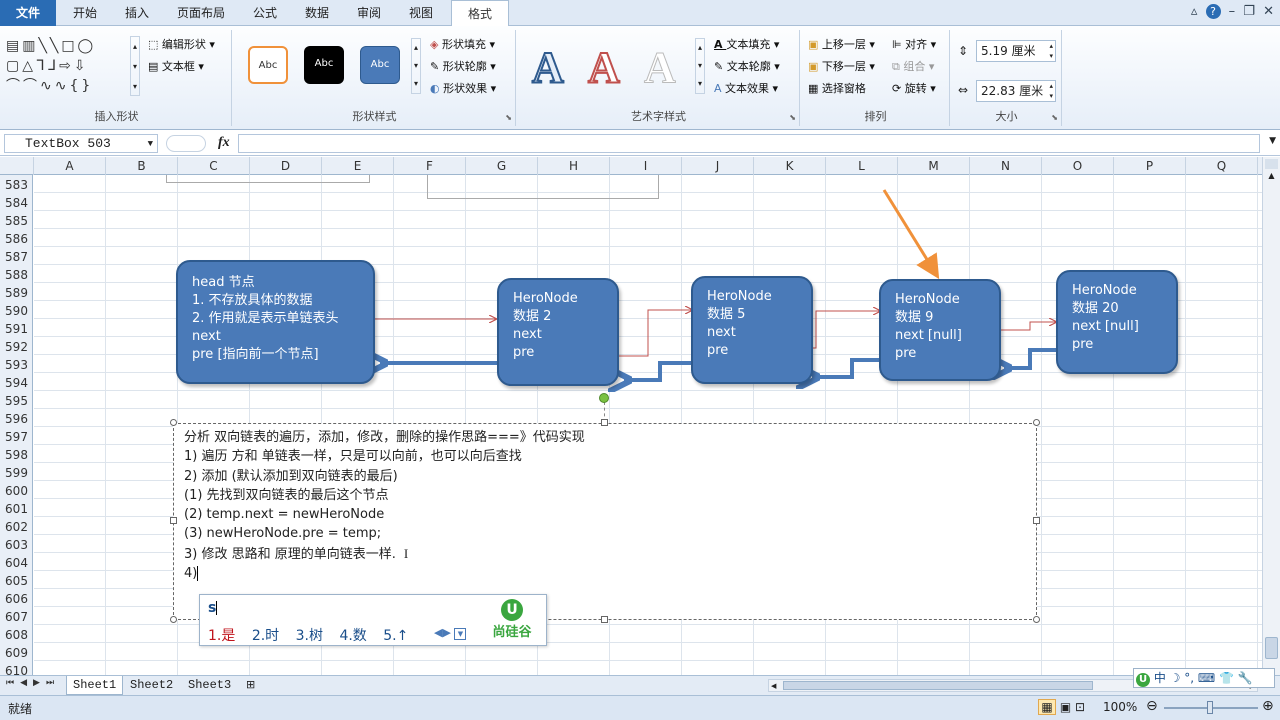  I want to click on column-header: O, so click(1078, 166).